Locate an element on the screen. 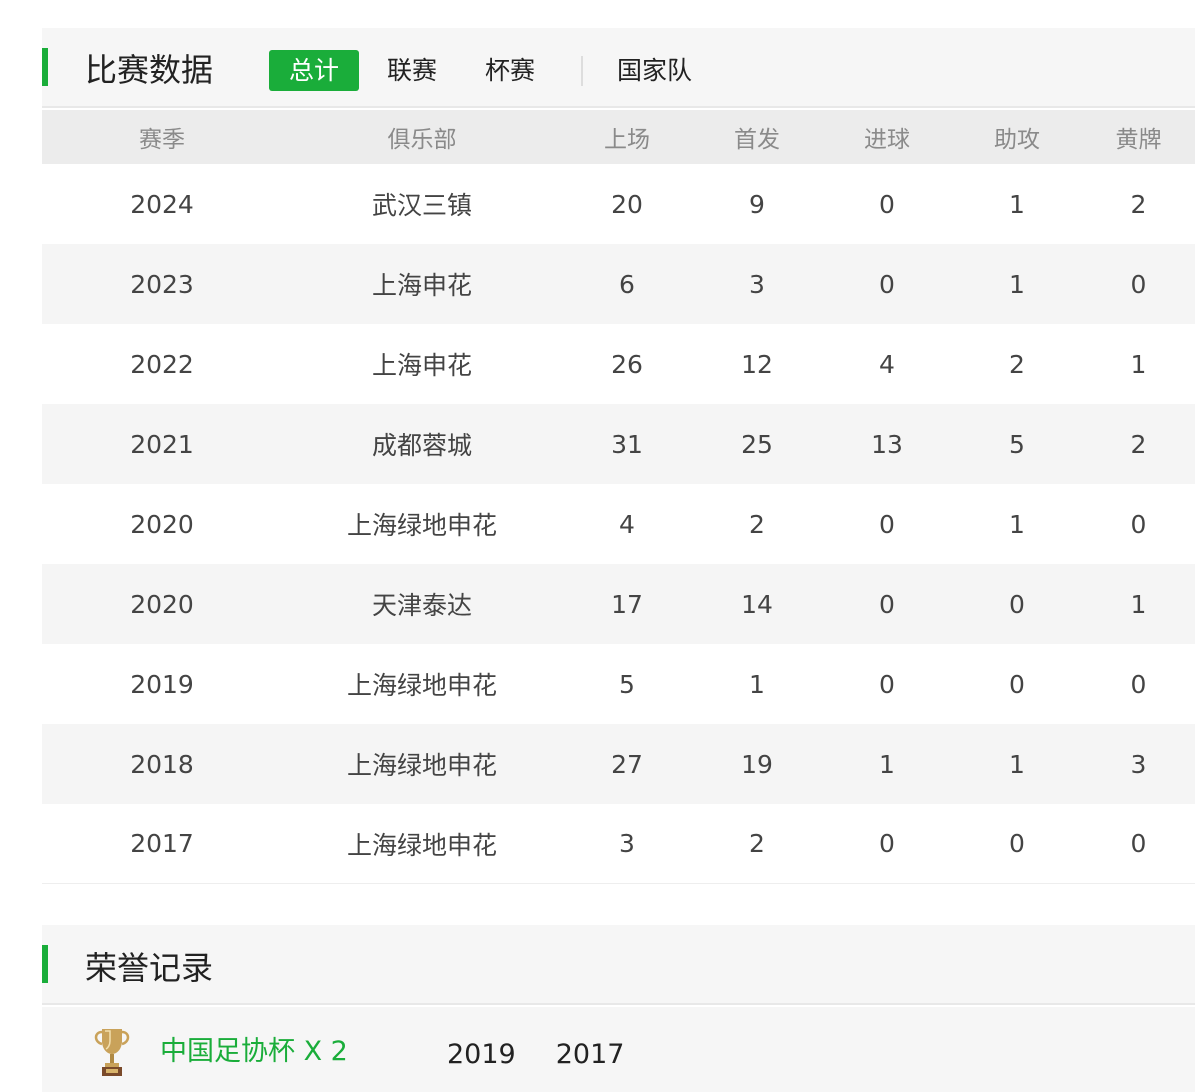  cell-goals: 1 is located at coordinates (887, 764).